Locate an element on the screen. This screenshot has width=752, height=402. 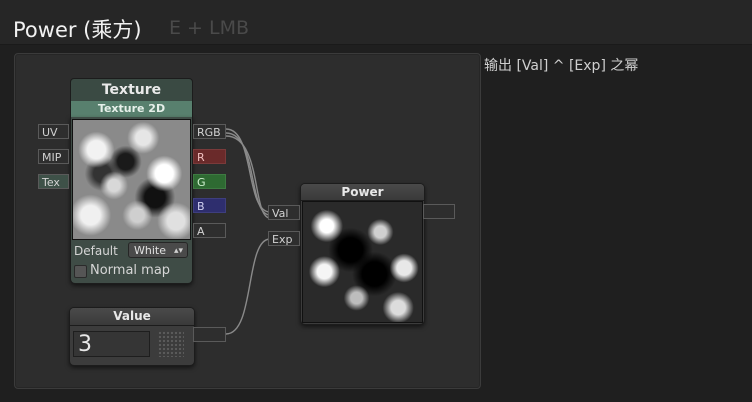
texture-preview is located at coordinates (131, 179).